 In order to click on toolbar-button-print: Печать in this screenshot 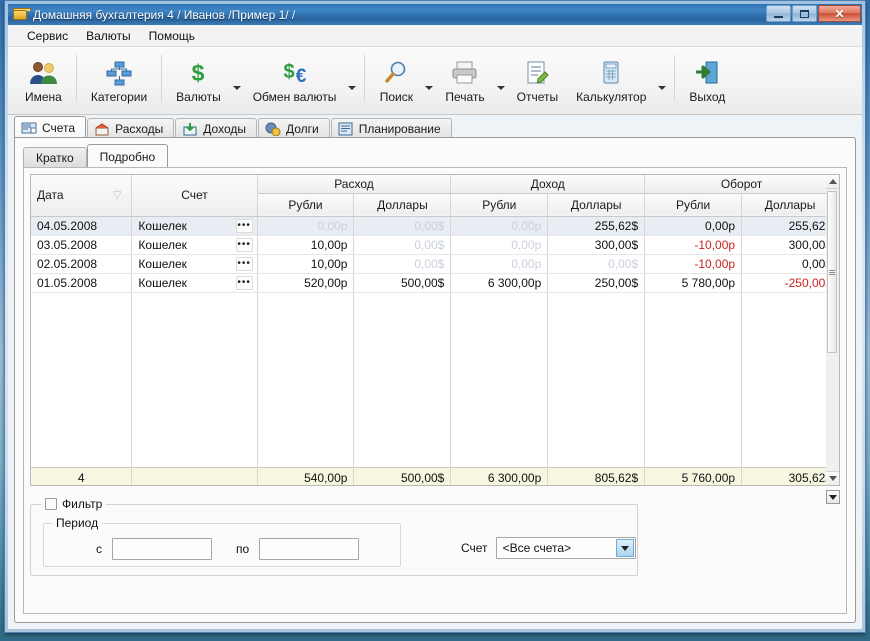, I will do `click(464, 81)`.